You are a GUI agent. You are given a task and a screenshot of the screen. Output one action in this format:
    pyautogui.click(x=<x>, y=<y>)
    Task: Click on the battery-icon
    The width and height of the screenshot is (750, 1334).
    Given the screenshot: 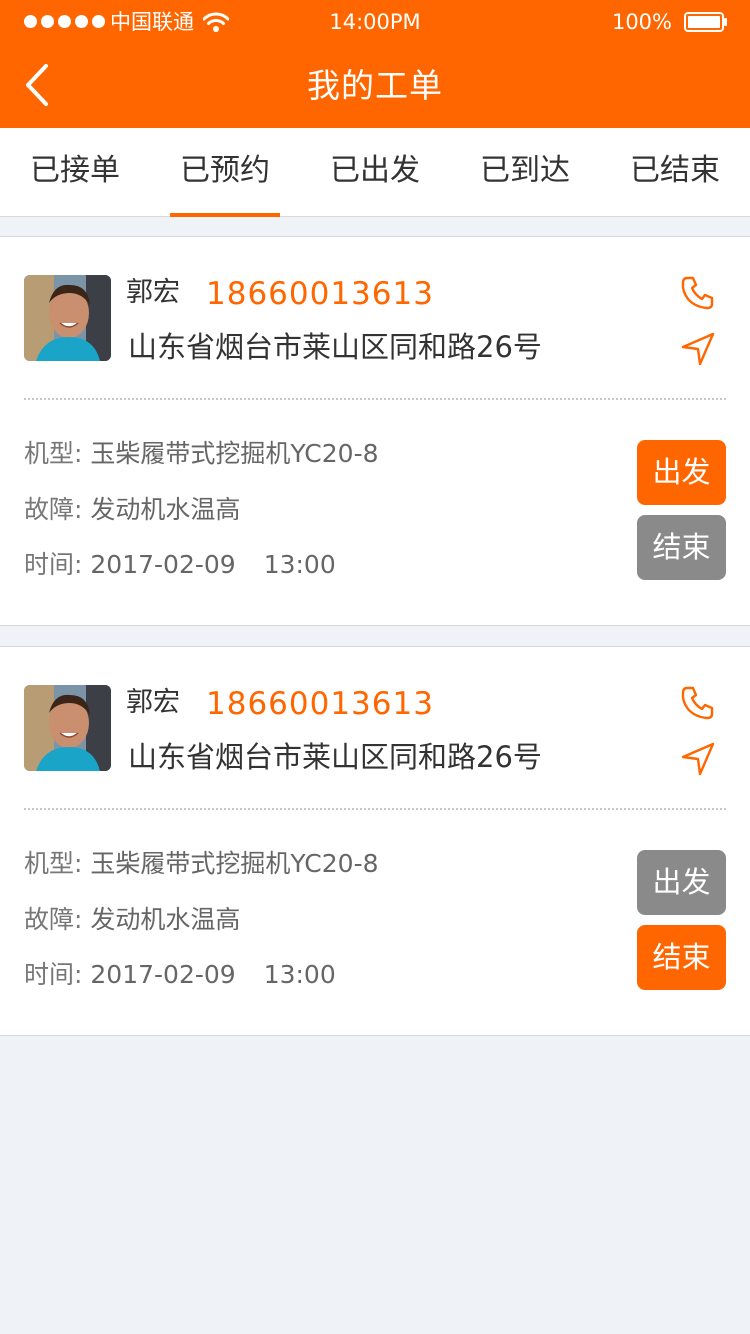 What is the action you would take?
    pyautogui.click(x=705, y=22)
    